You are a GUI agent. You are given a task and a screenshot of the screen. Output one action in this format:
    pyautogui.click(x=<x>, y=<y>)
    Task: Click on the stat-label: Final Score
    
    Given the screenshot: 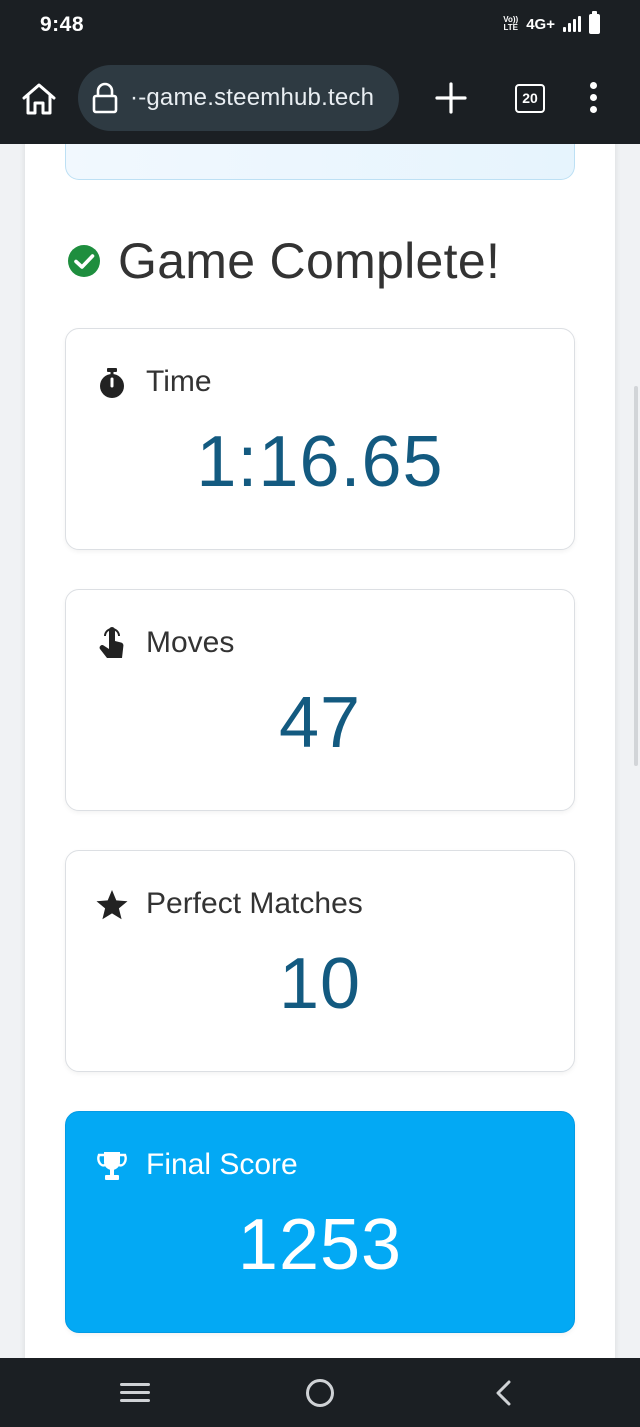 What is the action you would take?
    pyautogui.click(x=222, y=1164)
    